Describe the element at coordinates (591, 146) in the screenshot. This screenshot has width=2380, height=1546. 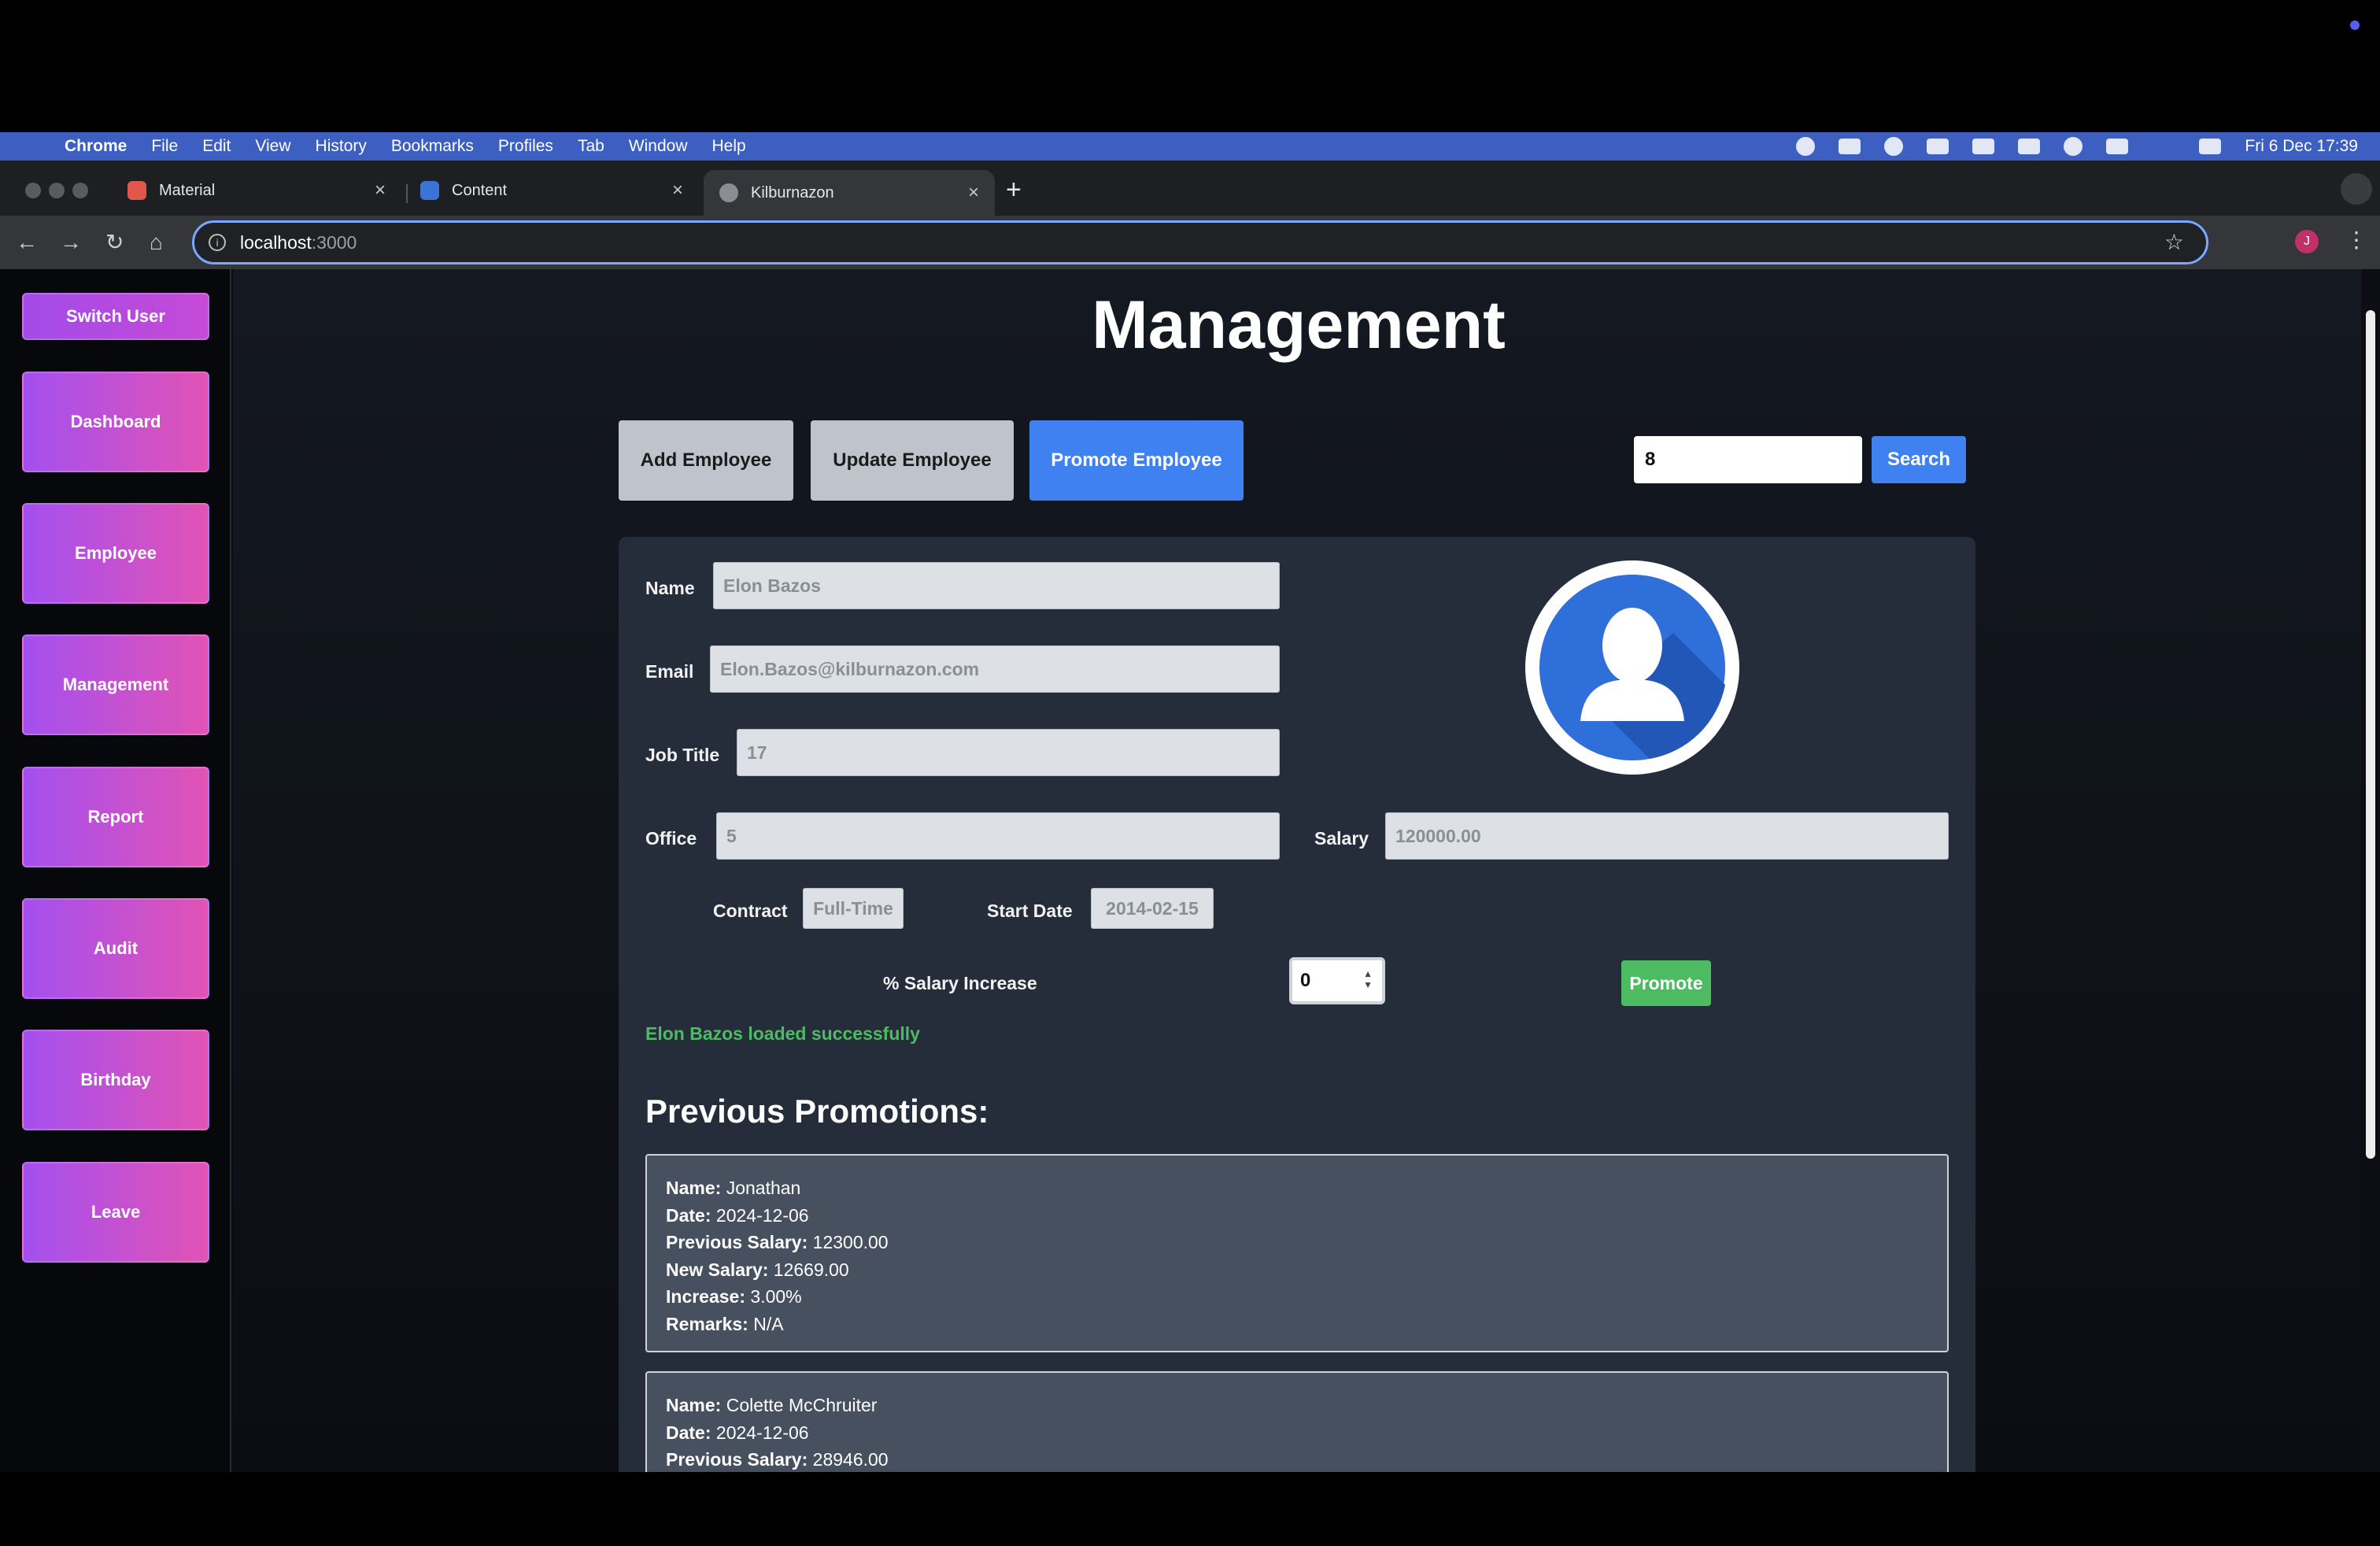
I see `menu-tab: Tab` at that location.